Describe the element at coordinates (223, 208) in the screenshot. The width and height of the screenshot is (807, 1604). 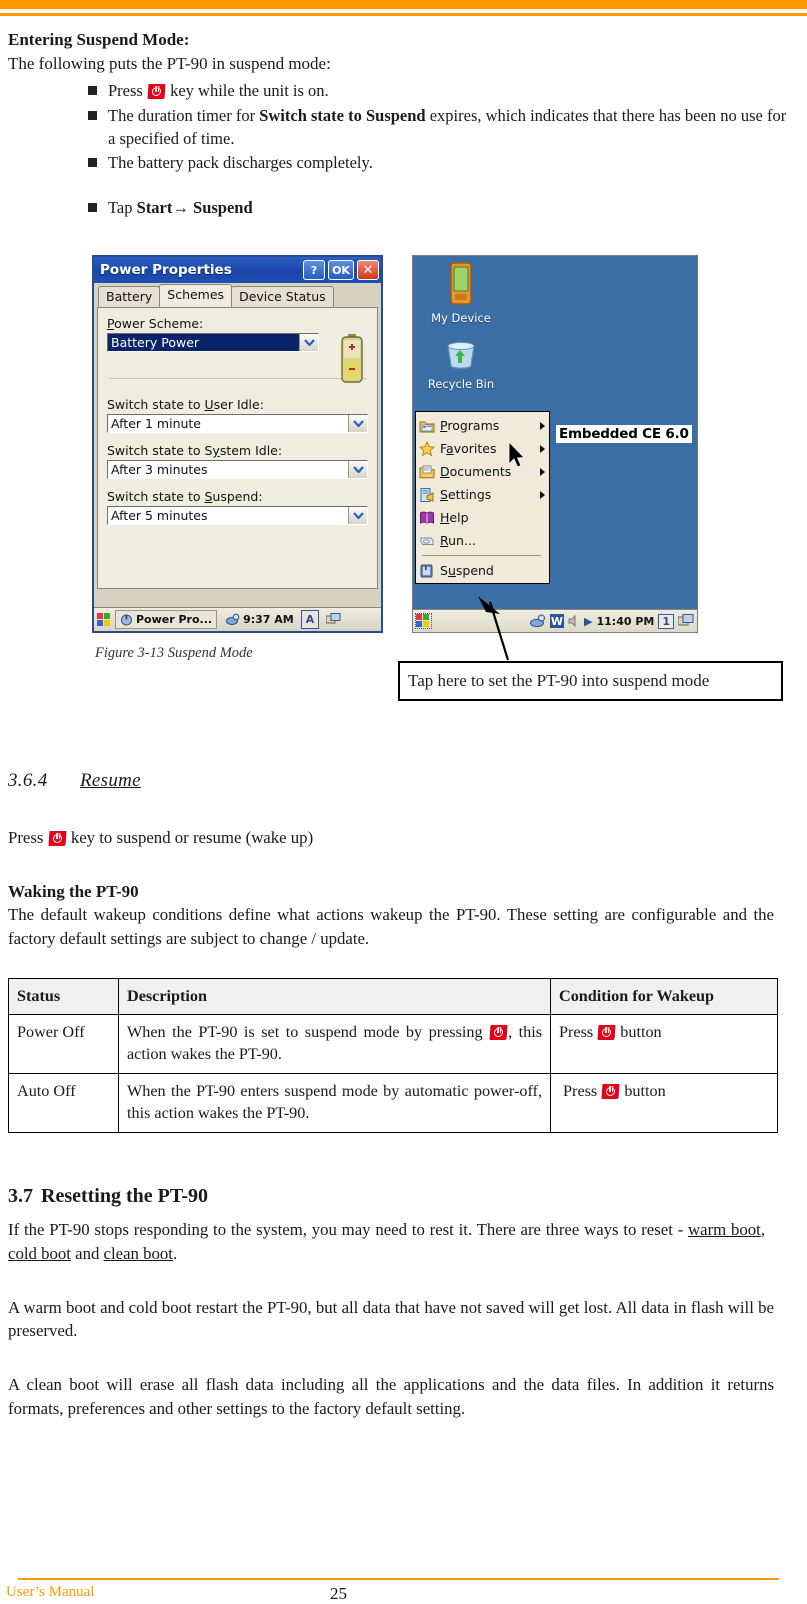
I see `bullet-bold-suspend: Suspend` at that location.